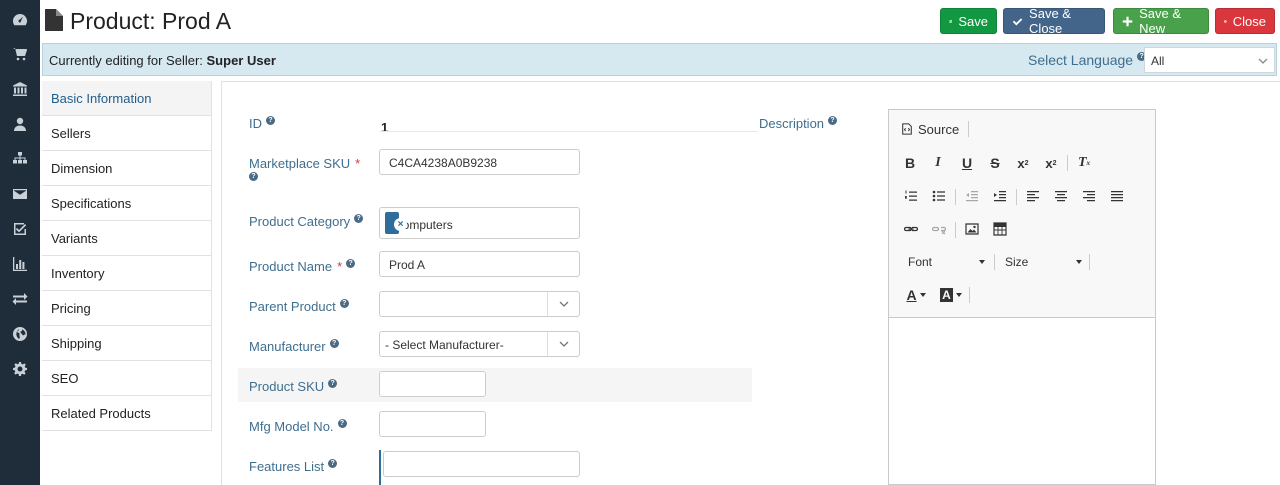 This screenshot has width=1280, height=485. I want to click on link-icon, so click(911, 229).